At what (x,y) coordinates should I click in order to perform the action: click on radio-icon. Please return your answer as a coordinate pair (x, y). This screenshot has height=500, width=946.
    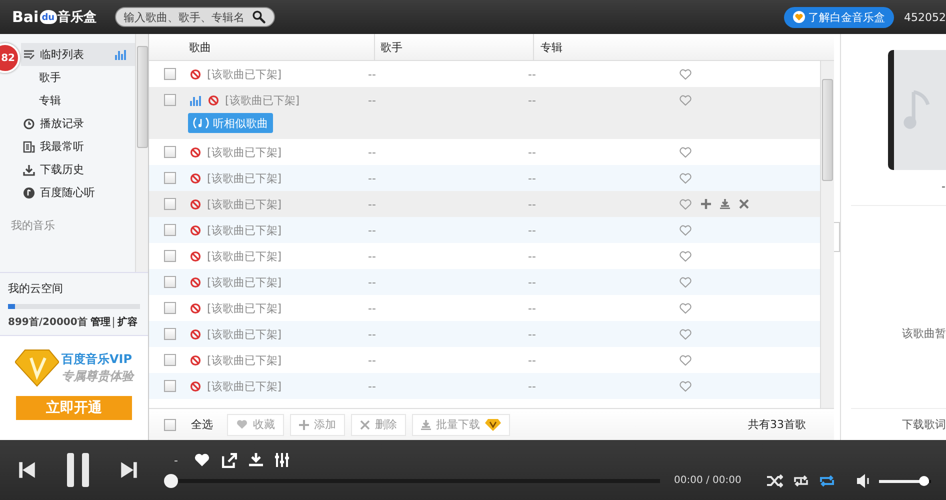
    Looking at the image, I should click on (29, 192).